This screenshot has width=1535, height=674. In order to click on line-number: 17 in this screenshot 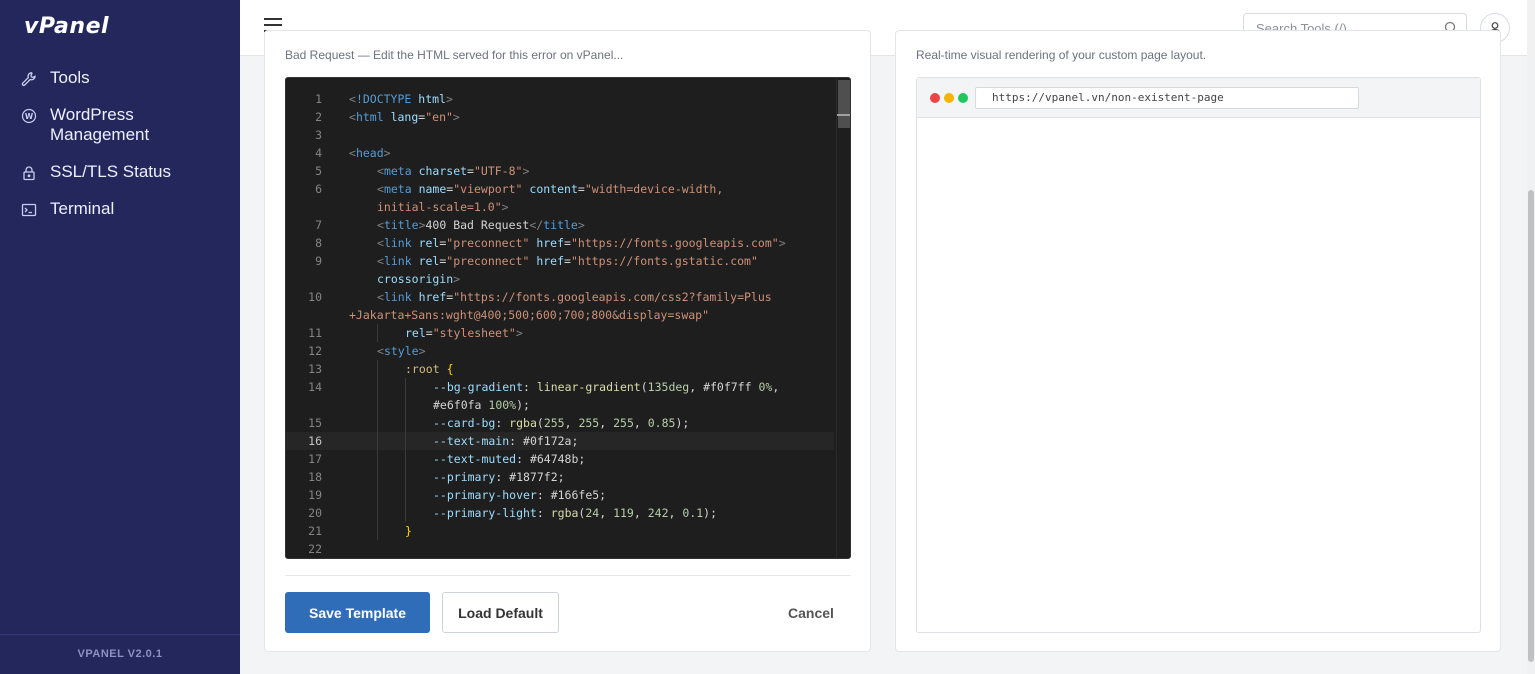, I will do `click(315, 459)`.